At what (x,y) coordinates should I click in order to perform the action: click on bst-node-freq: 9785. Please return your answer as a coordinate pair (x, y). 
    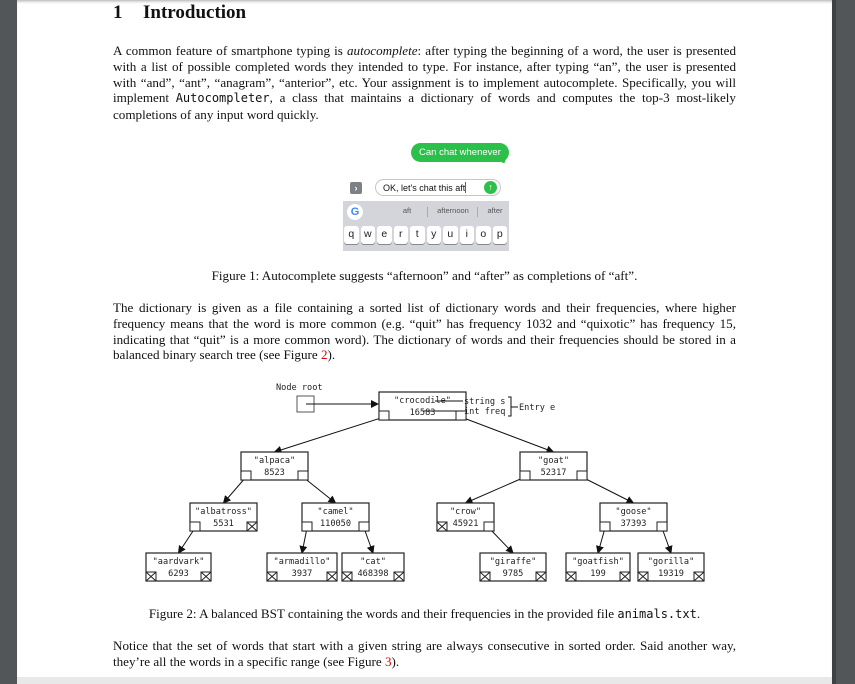
    Looking at the image, I should click on (513, 574).